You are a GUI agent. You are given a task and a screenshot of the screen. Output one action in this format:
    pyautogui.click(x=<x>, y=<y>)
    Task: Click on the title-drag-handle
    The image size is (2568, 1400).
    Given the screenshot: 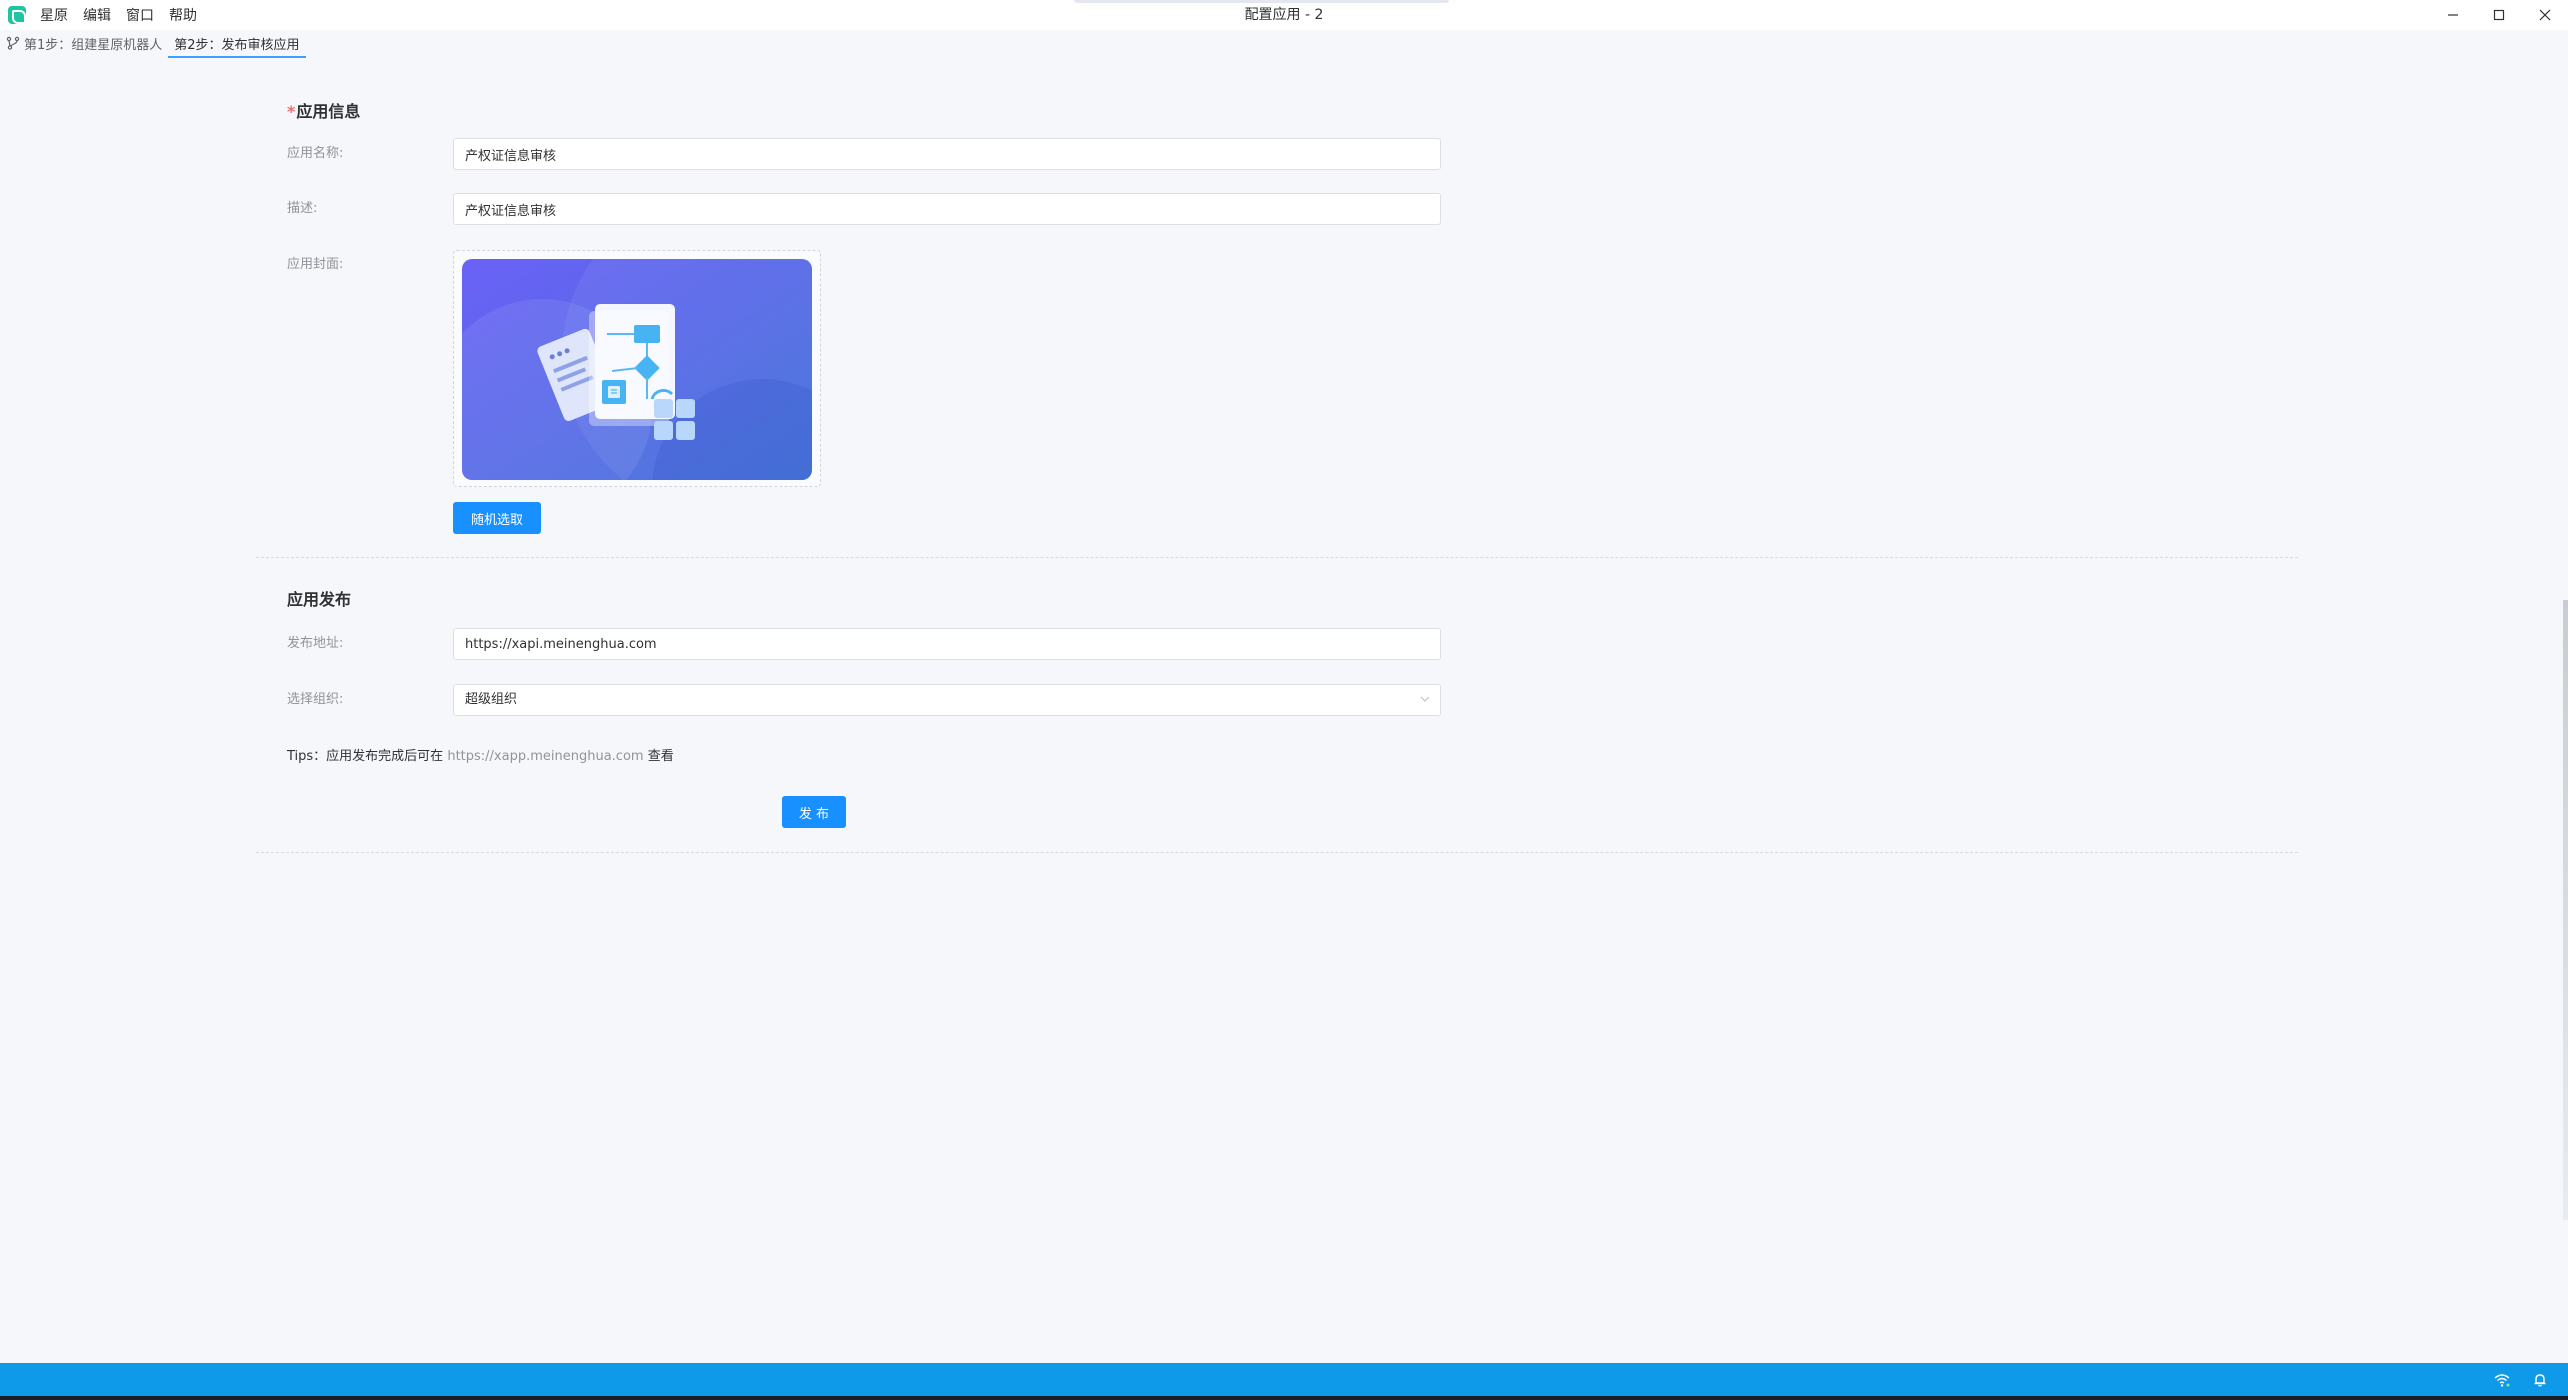 What is the action you would take?
    pyautogui.click(x=1261, y=1)
    